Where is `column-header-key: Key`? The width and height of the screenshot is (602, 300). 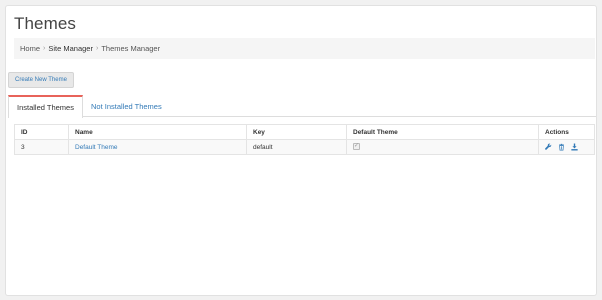
column-header-key: Key is located at coordinates (296, 132).